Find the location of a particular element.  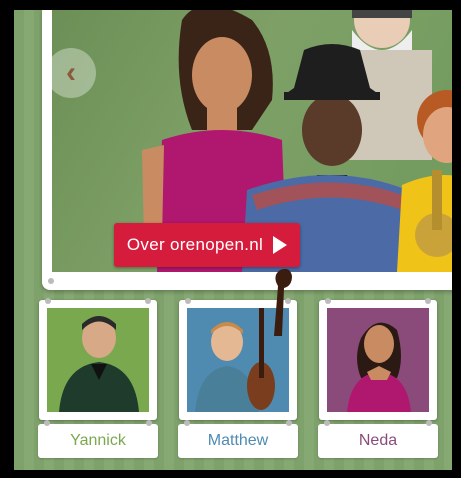

double-bass-scroll-icon is located at coordinates (283, 302).